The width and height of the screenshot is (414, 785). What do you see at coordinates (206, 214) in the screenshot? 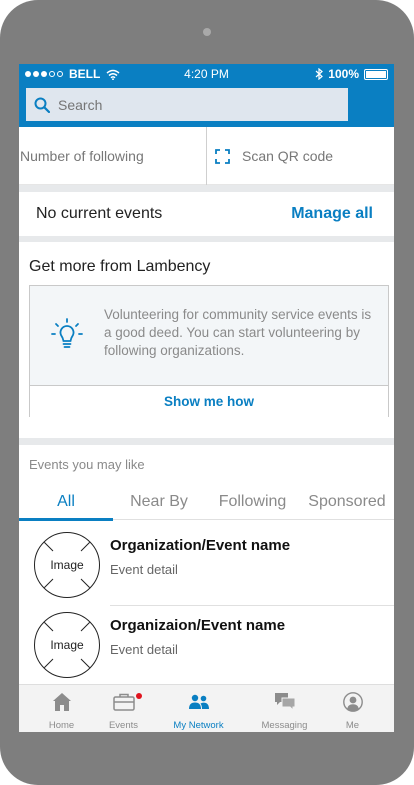
I see `current-events-row: No current events Manage all` at bounding box center [206, 214].